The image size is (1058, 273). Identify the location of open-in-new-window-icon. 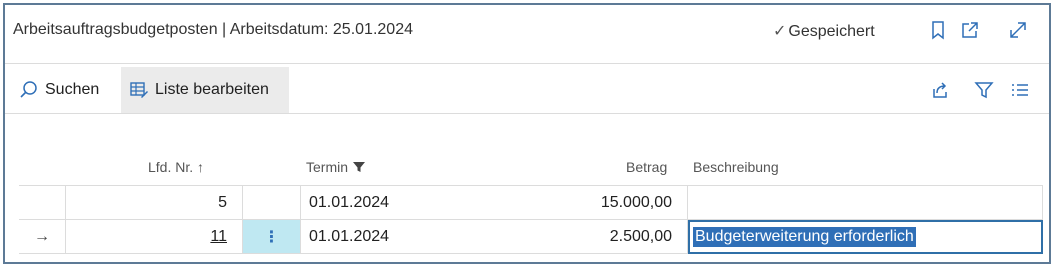
(970, 30).